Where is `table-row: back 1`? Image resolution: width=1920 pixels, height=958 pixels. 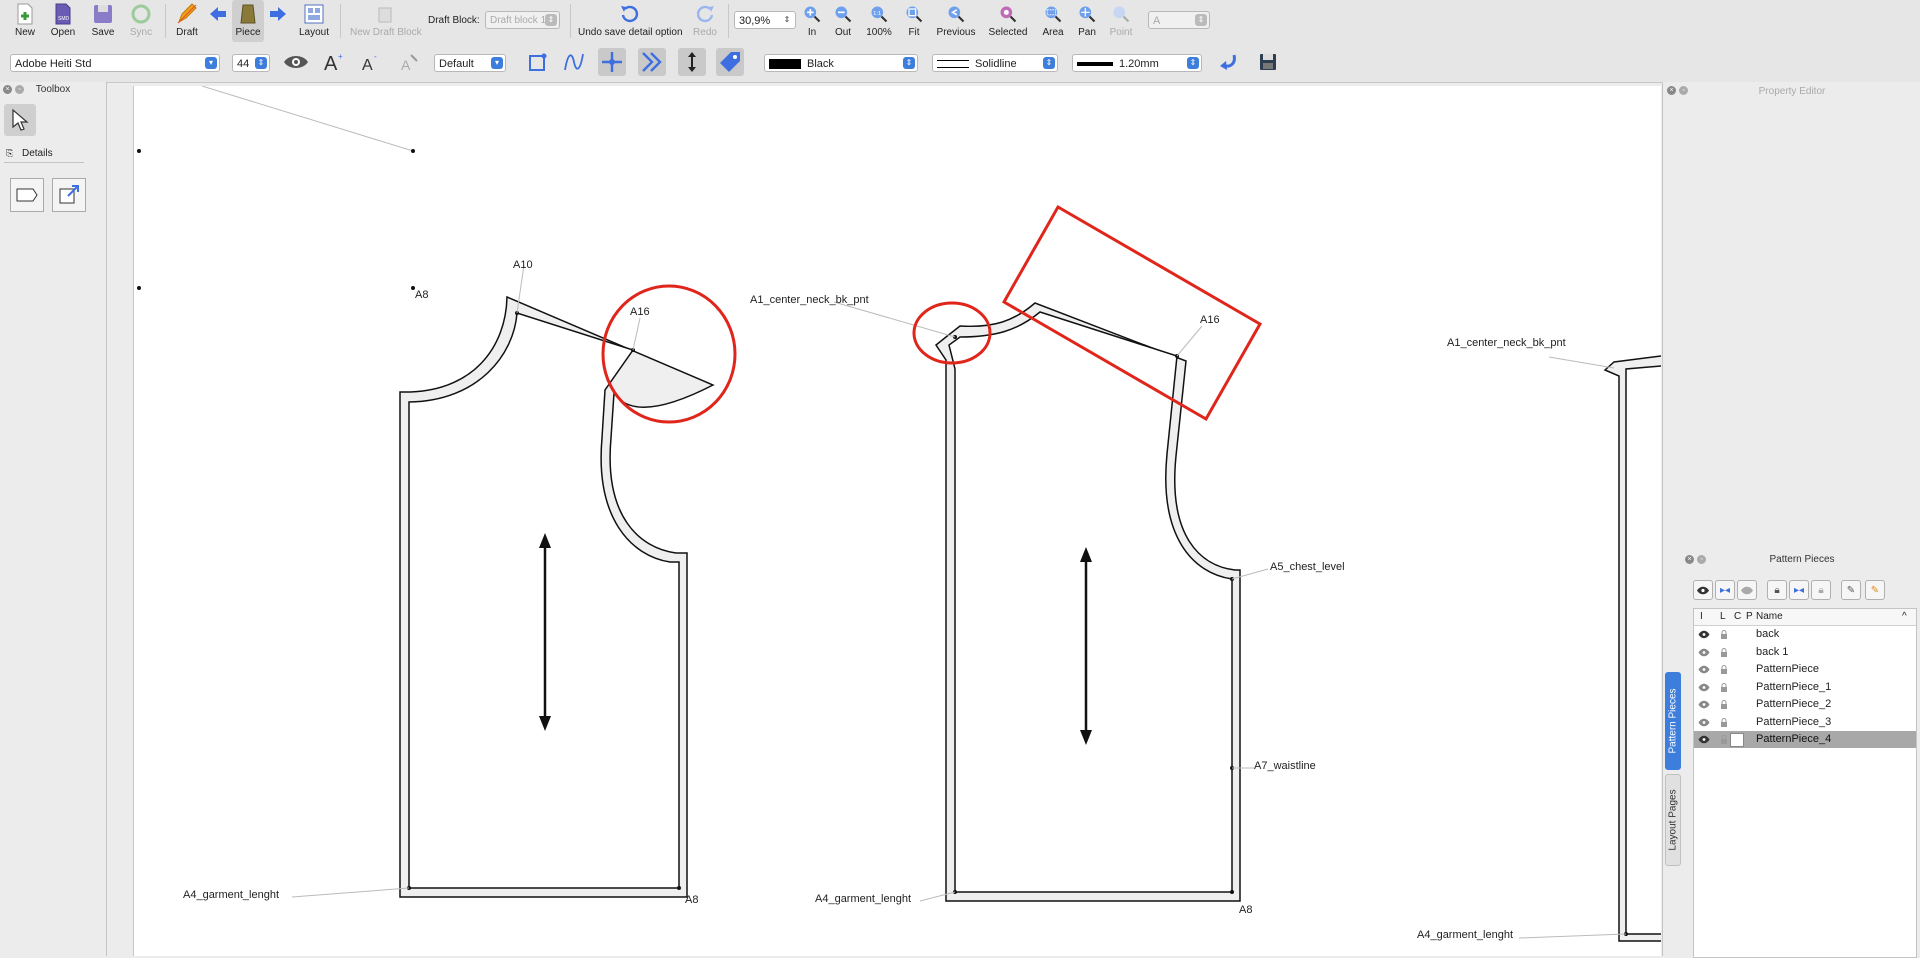 table-row: back 1 is located at coordinates (1805, 652).